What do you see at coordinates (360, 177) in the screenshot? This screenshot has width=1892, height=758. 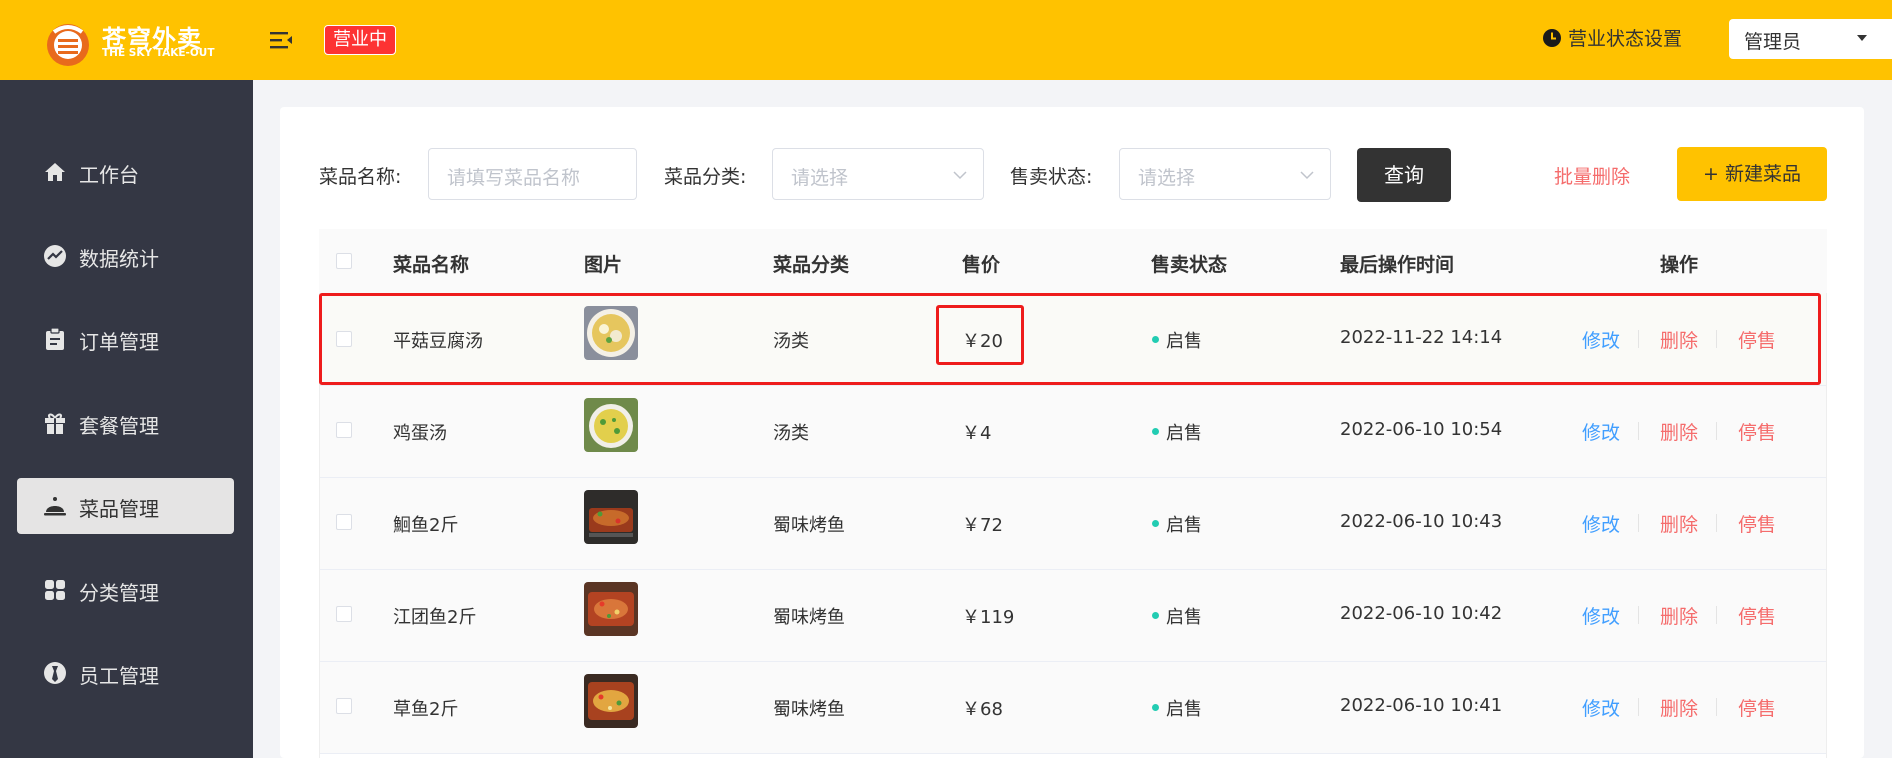 I see `dish-name-label: 菜品名称:` at bounding box center [360, 177].